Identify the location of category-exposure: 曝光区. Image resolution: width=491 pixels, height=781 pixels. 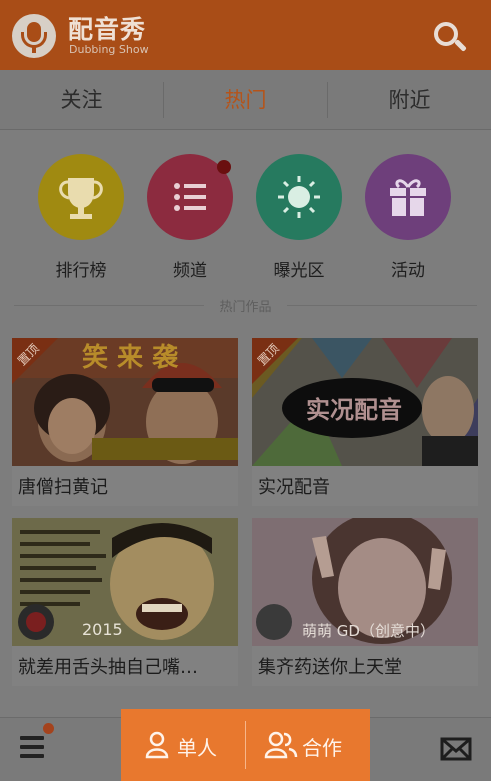
(299, 217).